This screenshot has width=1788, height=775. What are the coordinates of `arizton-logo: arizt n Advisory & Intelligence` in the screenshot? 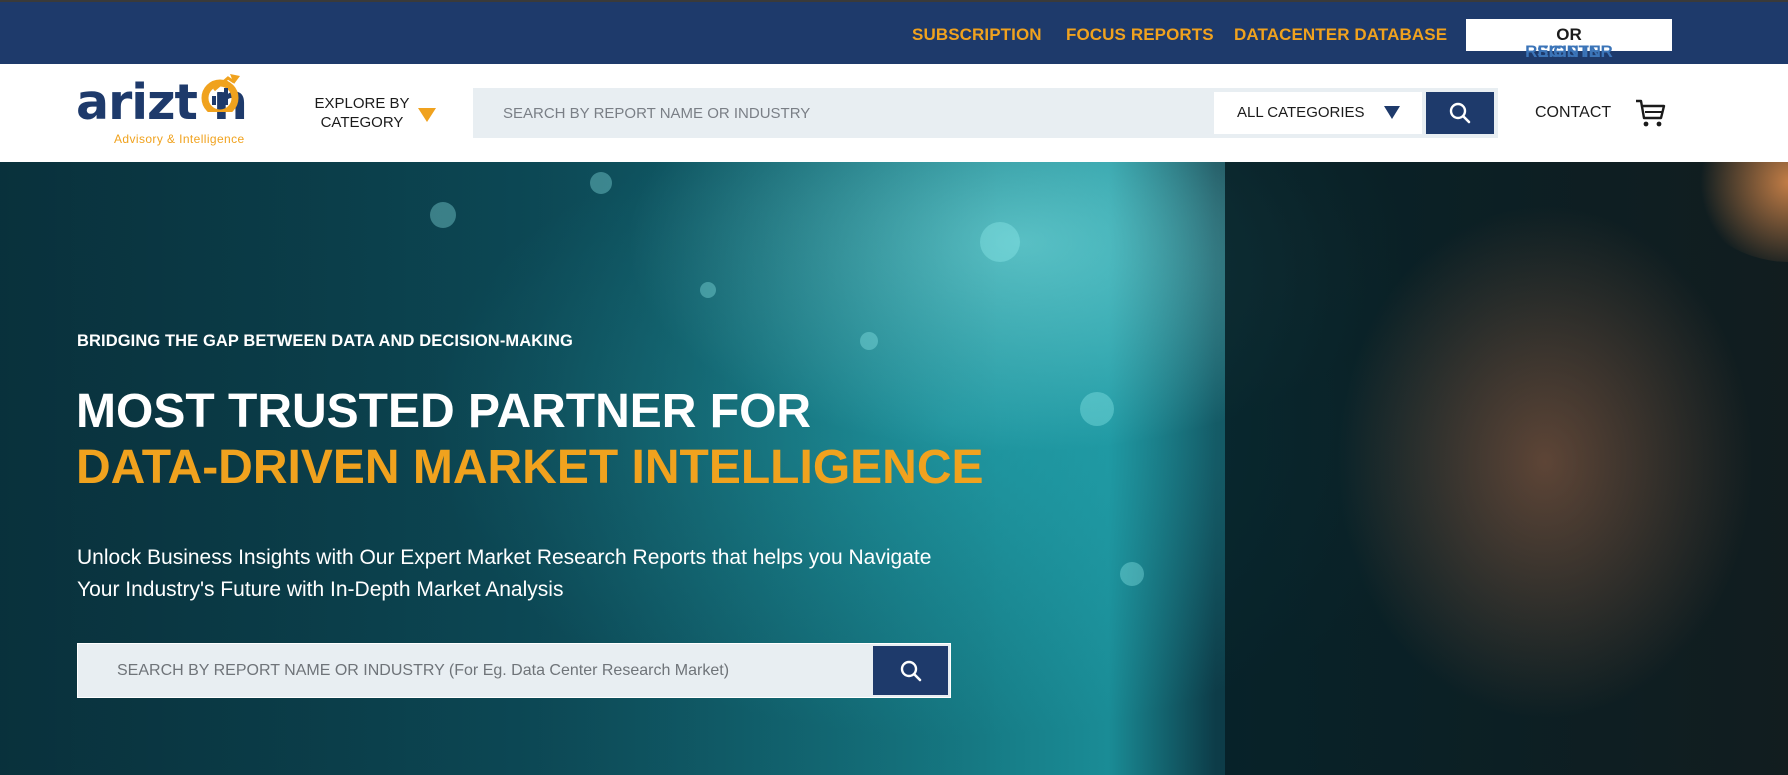 It's located at (171, 112).